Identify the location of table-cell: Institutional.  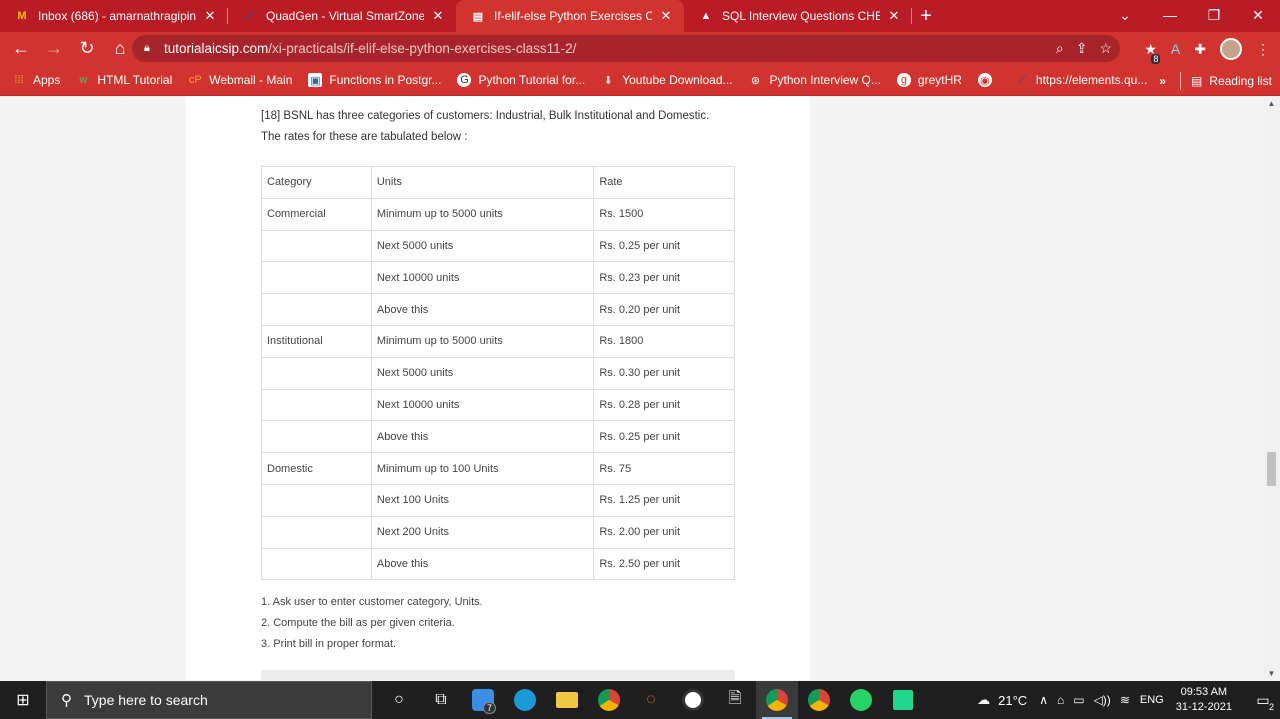
(316, 341).